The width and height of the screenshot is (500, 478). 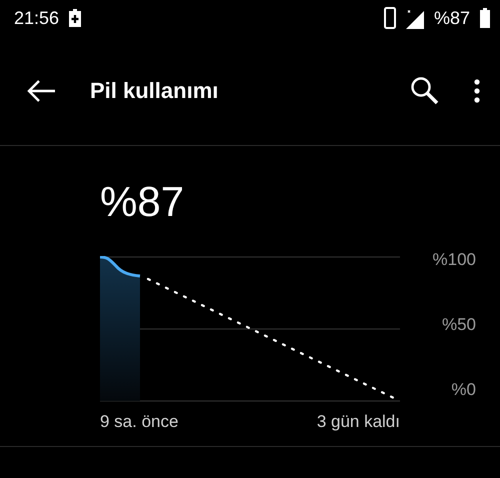 I want to click on battery-icon, so click(x=485, y=18).